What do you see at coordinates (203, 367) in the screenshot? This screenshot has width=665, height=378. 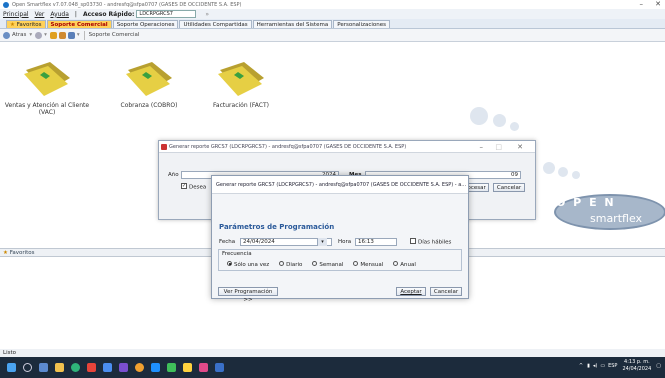 I see `app-icon-pink` at bounding box center [203, 367].